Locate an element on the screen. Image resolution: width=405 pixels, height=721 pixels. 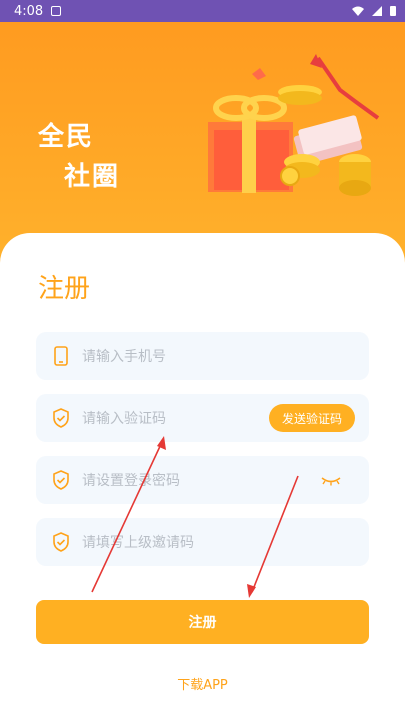
verification-code-field: 请输入验证码 发送验证码 is located at coordinates (202, 418).